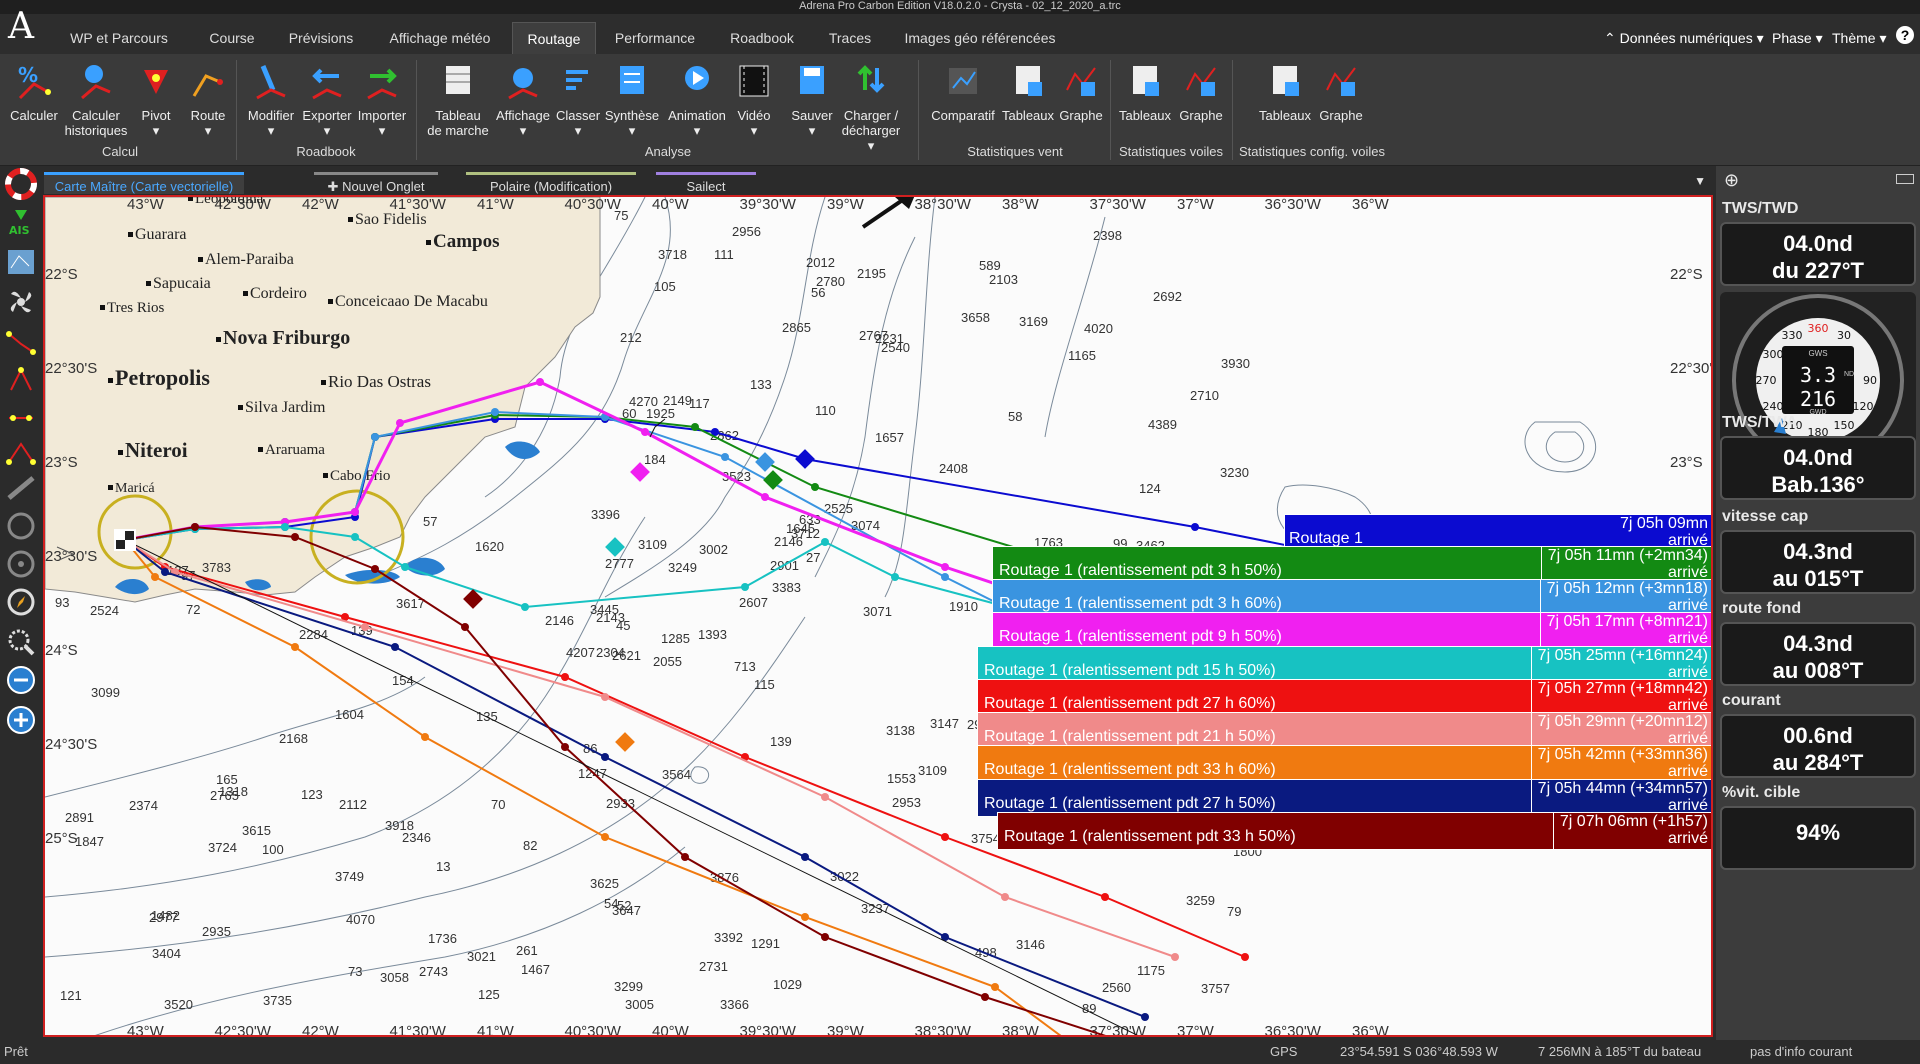 The width and height of the screenshot is (1920, 1064). Describe the element at coordinates (1751, 700) in the screenshot. I see `widget-courant-header: courant` at that location.